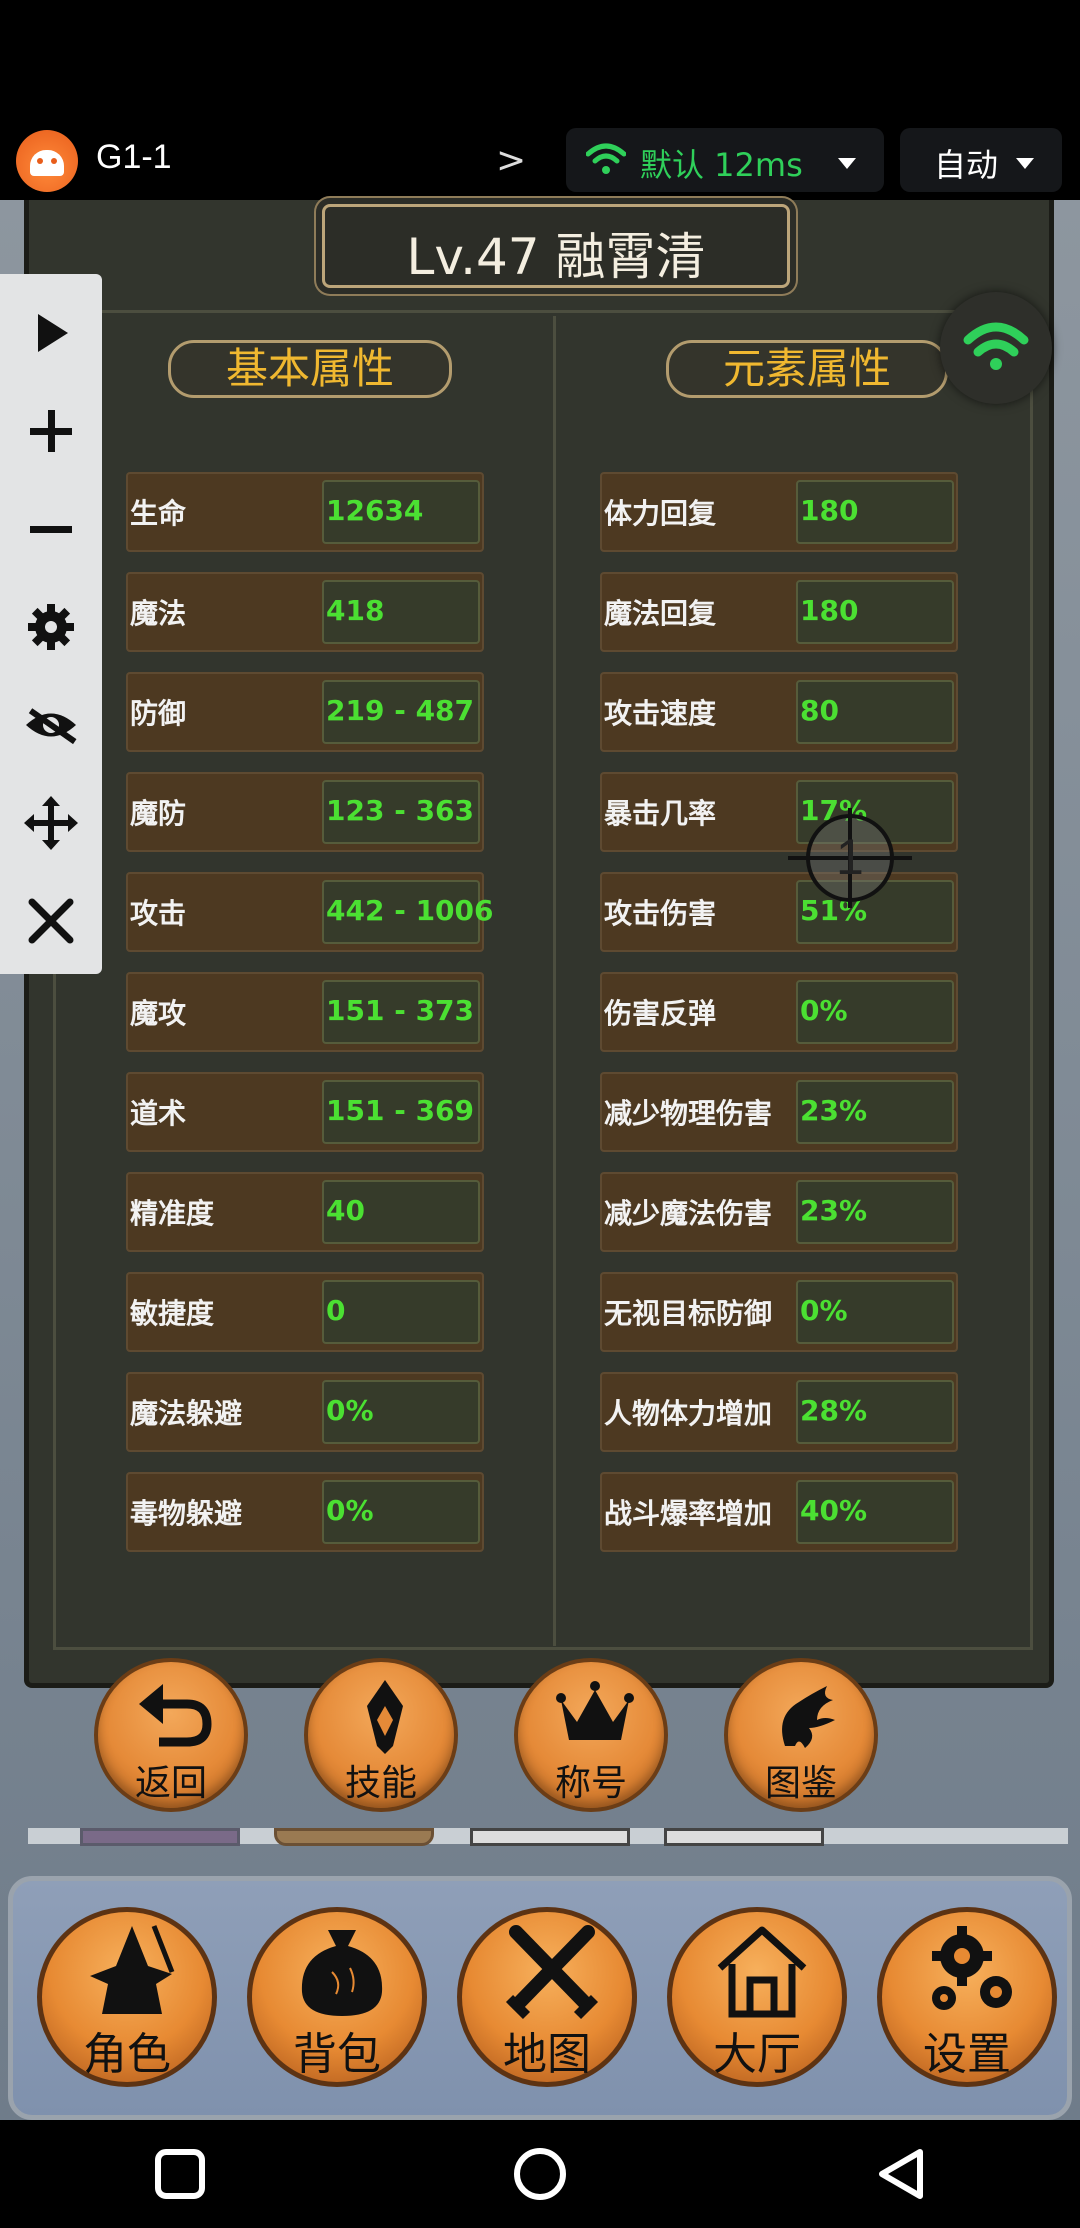 The image size is (1080, 2228). I want to click on android-navigation-bar, so click(540, 2174).